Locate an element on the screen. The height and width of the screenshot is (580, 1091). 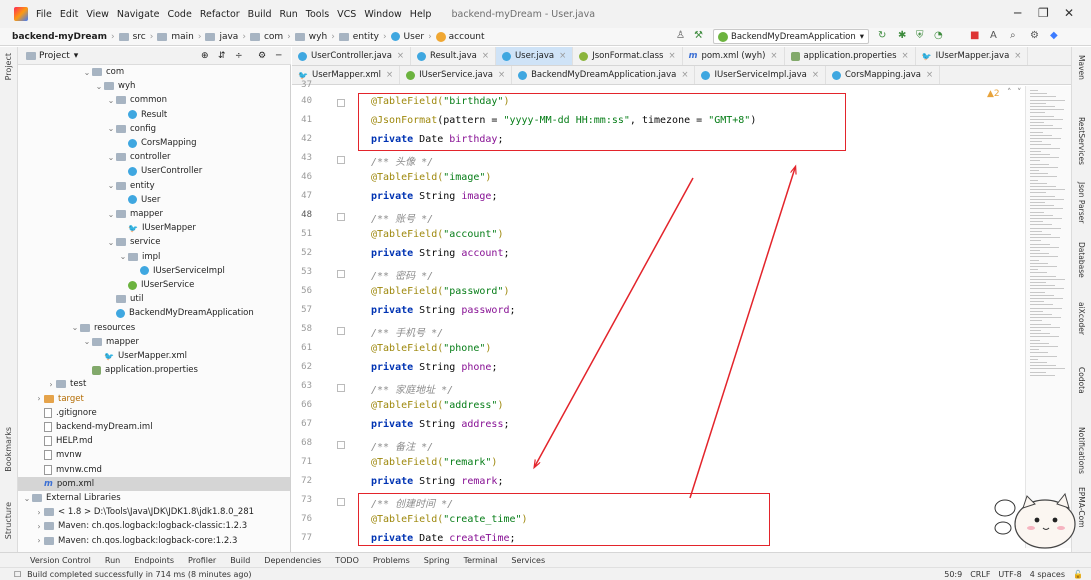
right-tool-tab: Maven is located at coordinates (1081, 67).